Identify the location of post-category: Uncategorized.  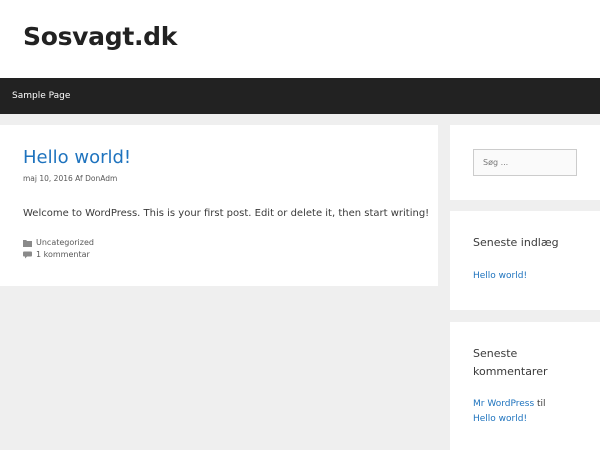
(65, 242).